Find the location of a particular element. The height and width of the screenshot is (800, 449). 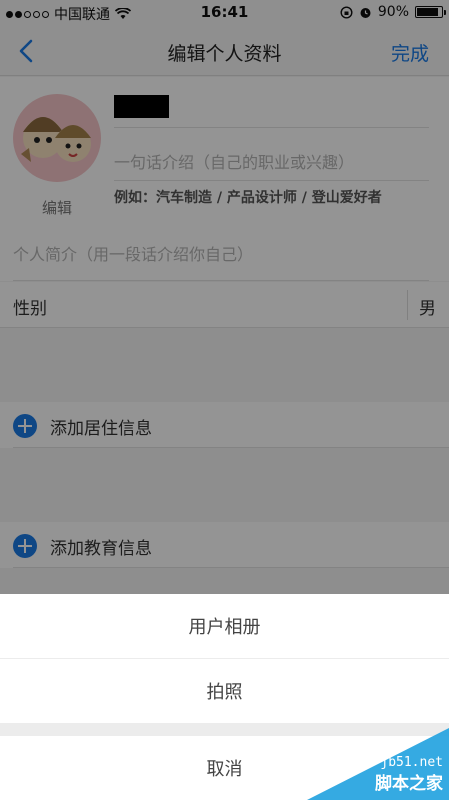

user-album-button: 用户相册 is located at coordinates (224, 626).